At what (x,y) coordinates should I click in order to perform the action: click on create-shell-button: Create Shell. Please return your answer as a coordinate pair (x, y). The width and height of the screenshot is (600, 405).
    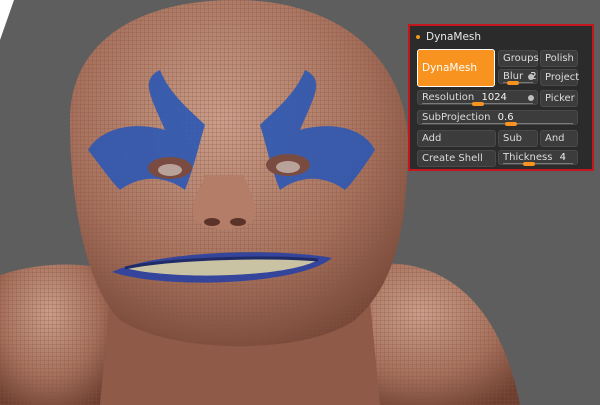
    Looking at the image, I should click on (456, 158).